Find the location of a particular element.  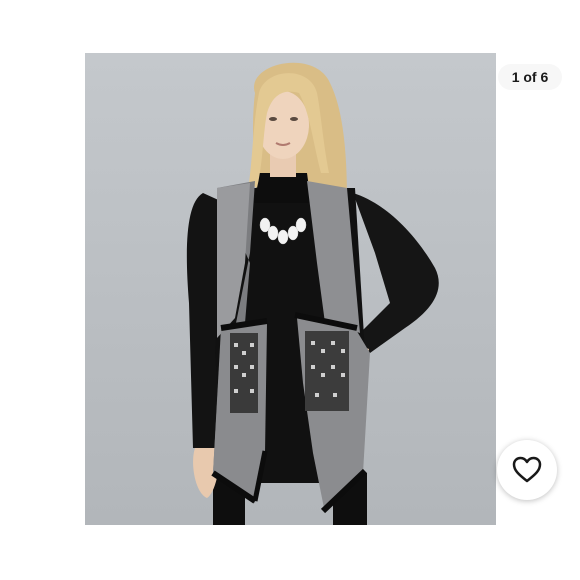

favorite-button is located at coordinates (527, 470).